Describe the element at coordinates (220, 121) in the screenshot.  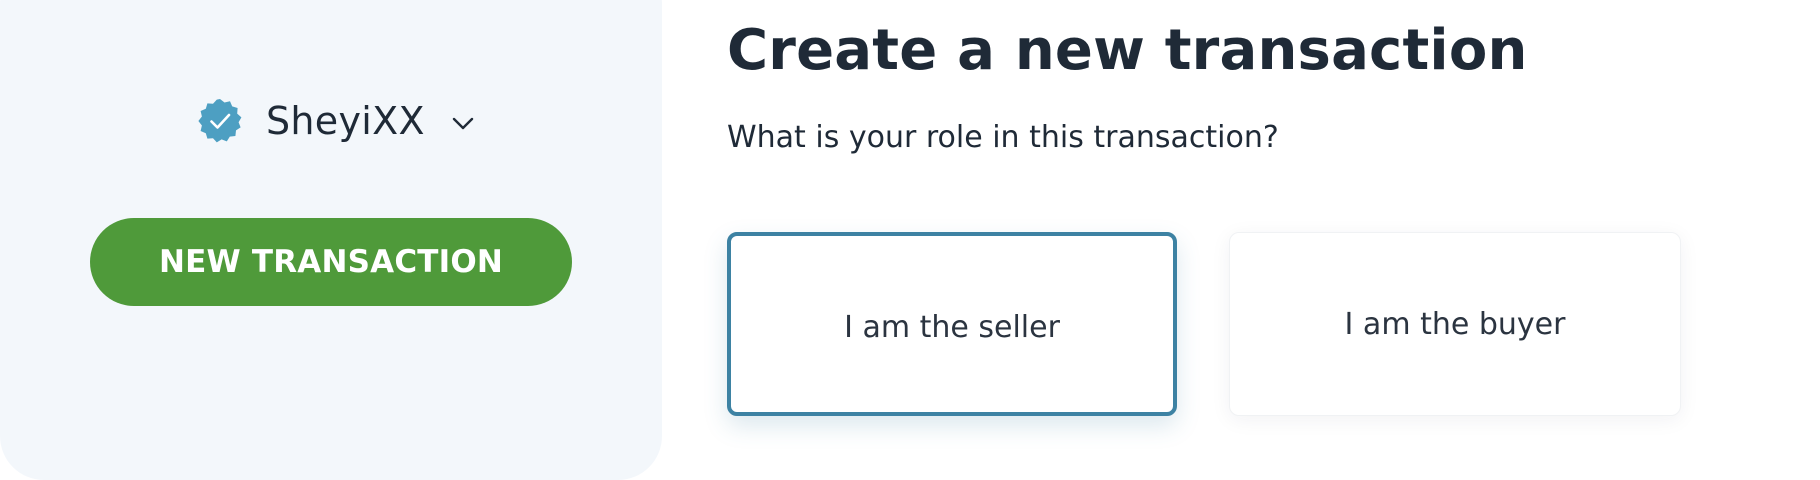
I see `verified-badge-icon` at that location.